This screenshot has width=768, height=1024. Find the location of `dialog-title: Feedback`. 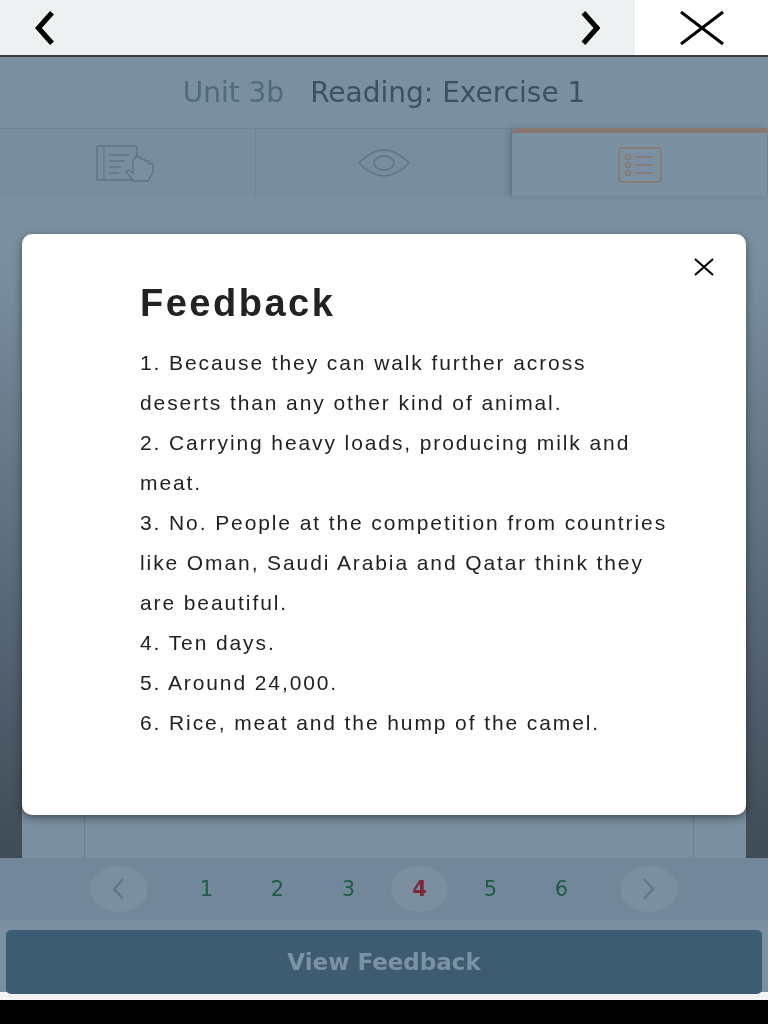

dialog-title: Feedback is located at coordinates (238, 303).